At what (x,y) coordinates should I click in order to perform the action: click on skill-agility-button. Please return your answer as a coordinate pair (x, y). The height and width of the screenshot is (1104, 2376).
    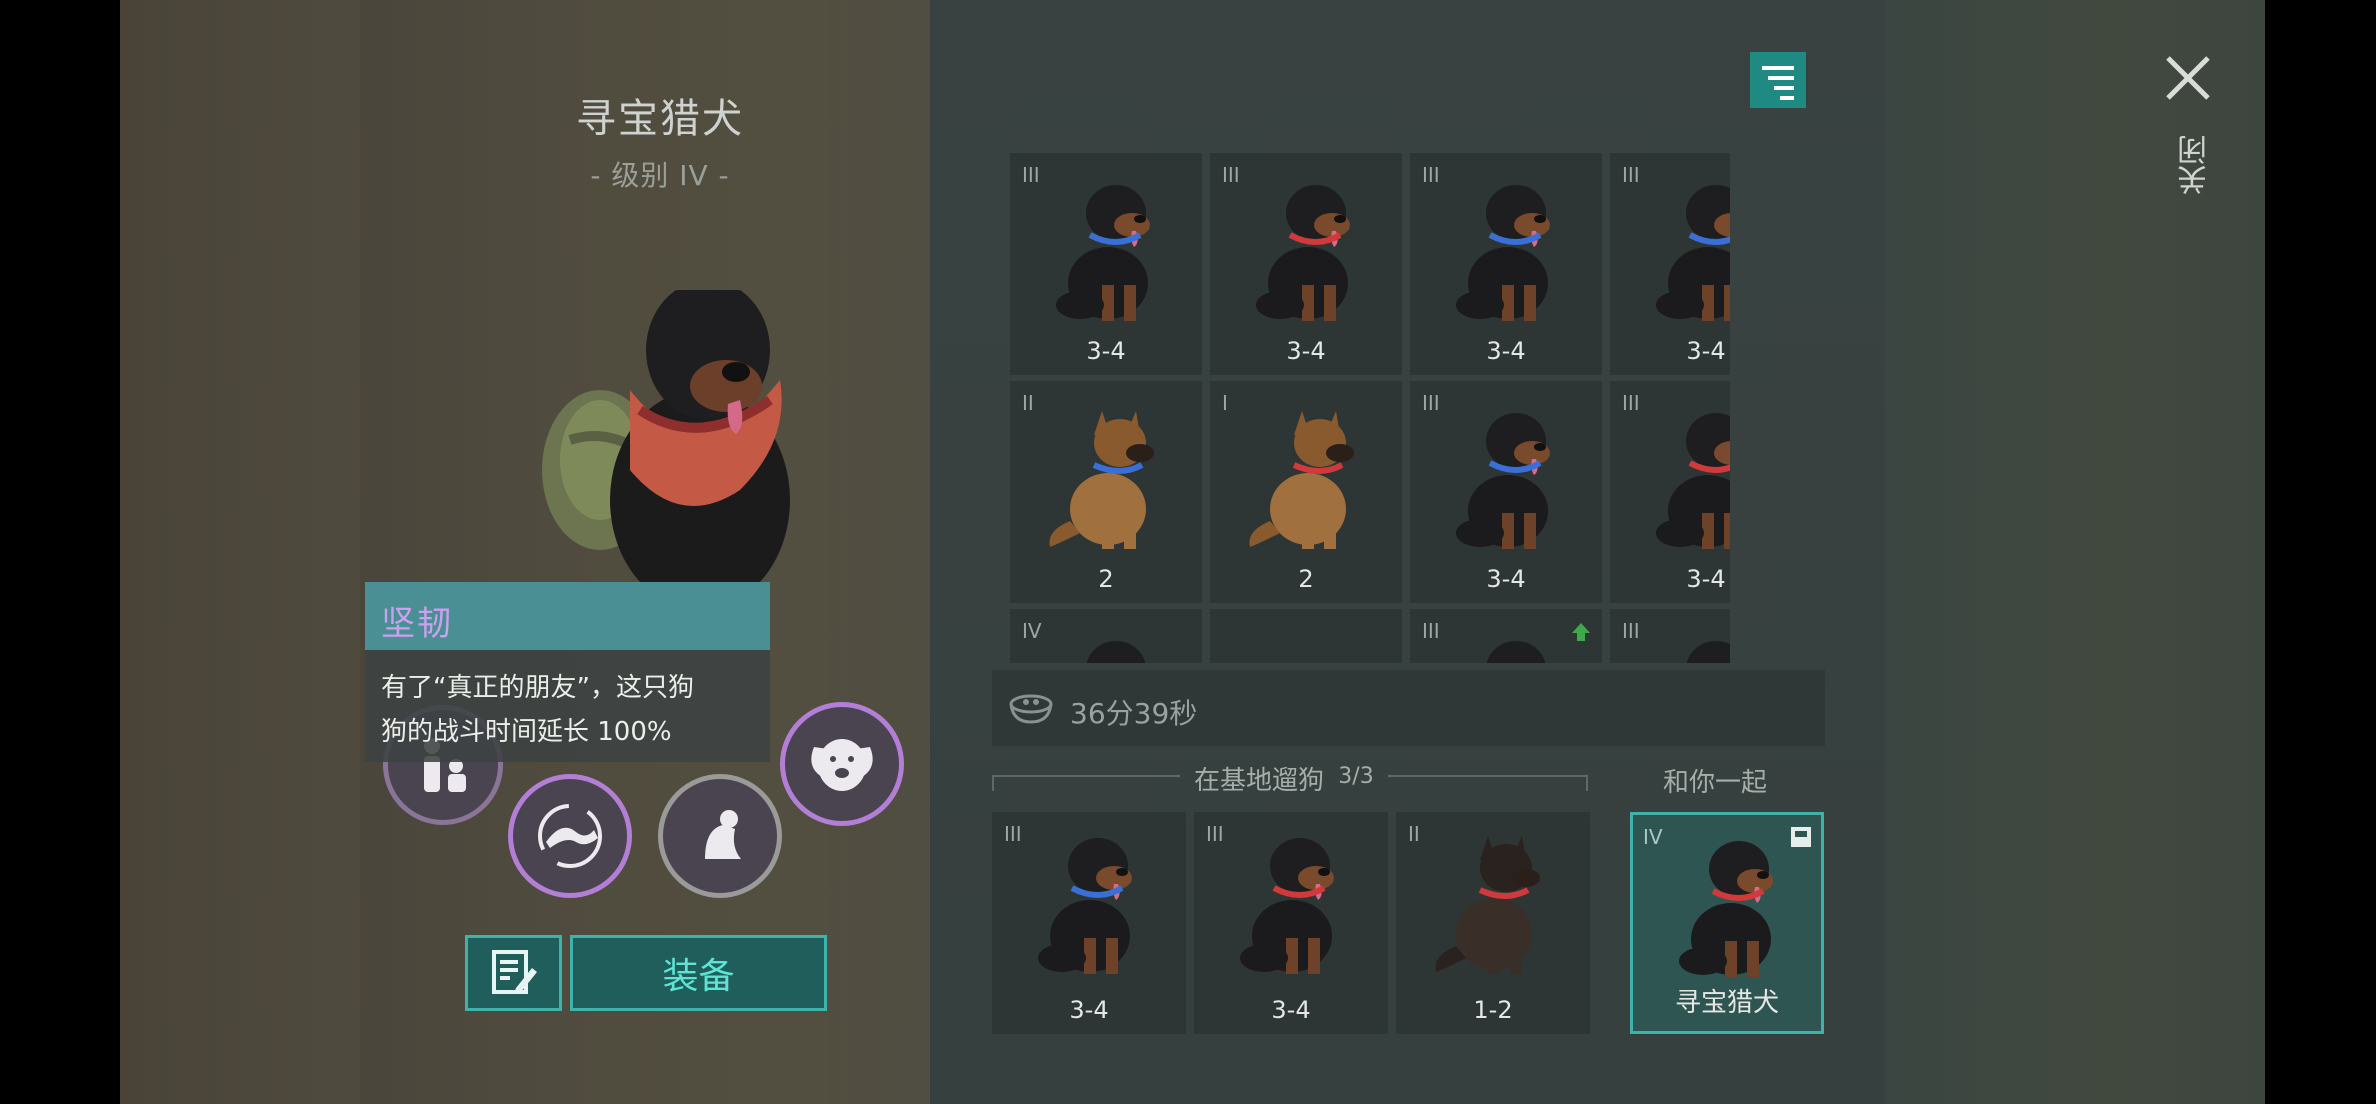
    Looking at the image, I should click on (570, 836).